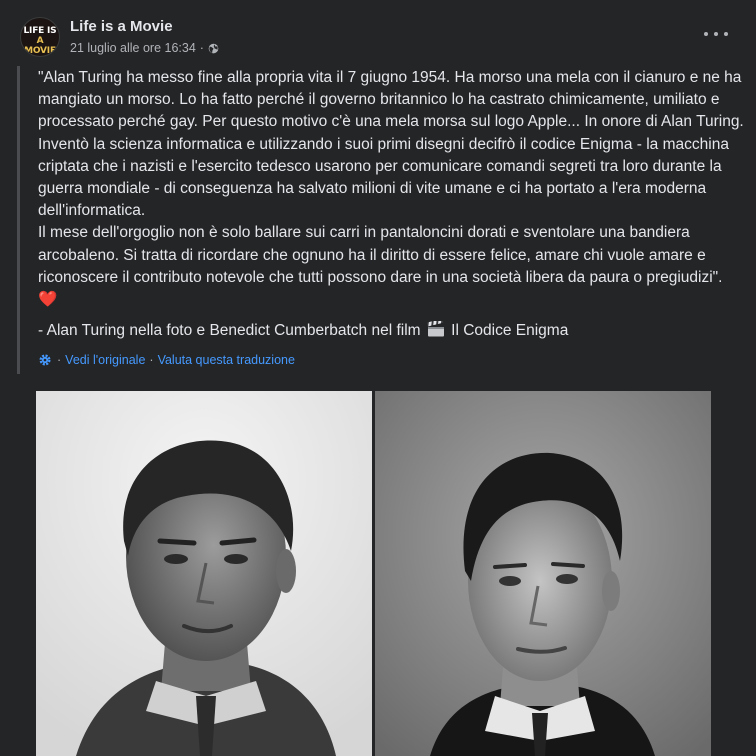 This screenshot has width=756, height=756. What do you see at coordinates (40, 46) in the screenshot?
I see `avatar-line-2: A MOVIE` at bounding box center [40, 46].